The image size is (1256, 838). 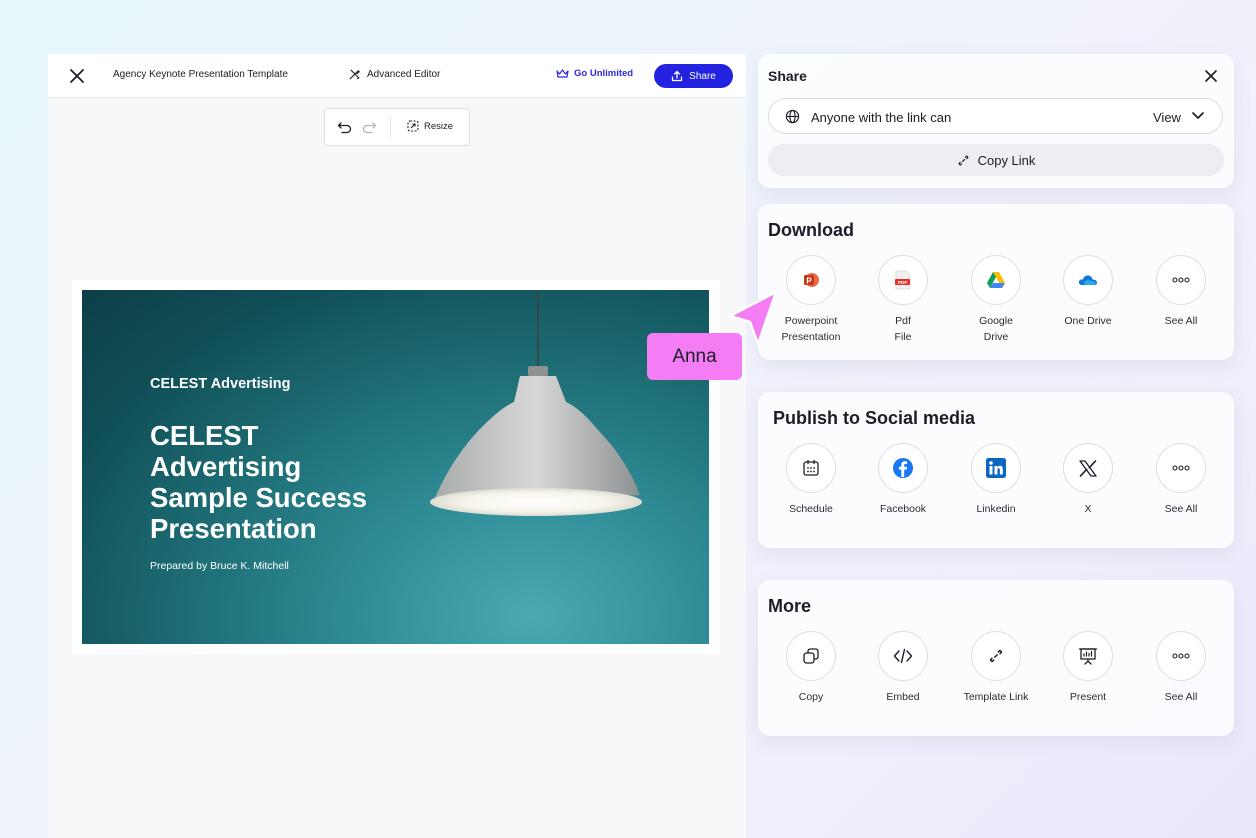 What do you see at coordinates (404, 74) in the screenshot?
I see `advanced-editor-label: Advanced Editor` at bounding box center [404, 74].